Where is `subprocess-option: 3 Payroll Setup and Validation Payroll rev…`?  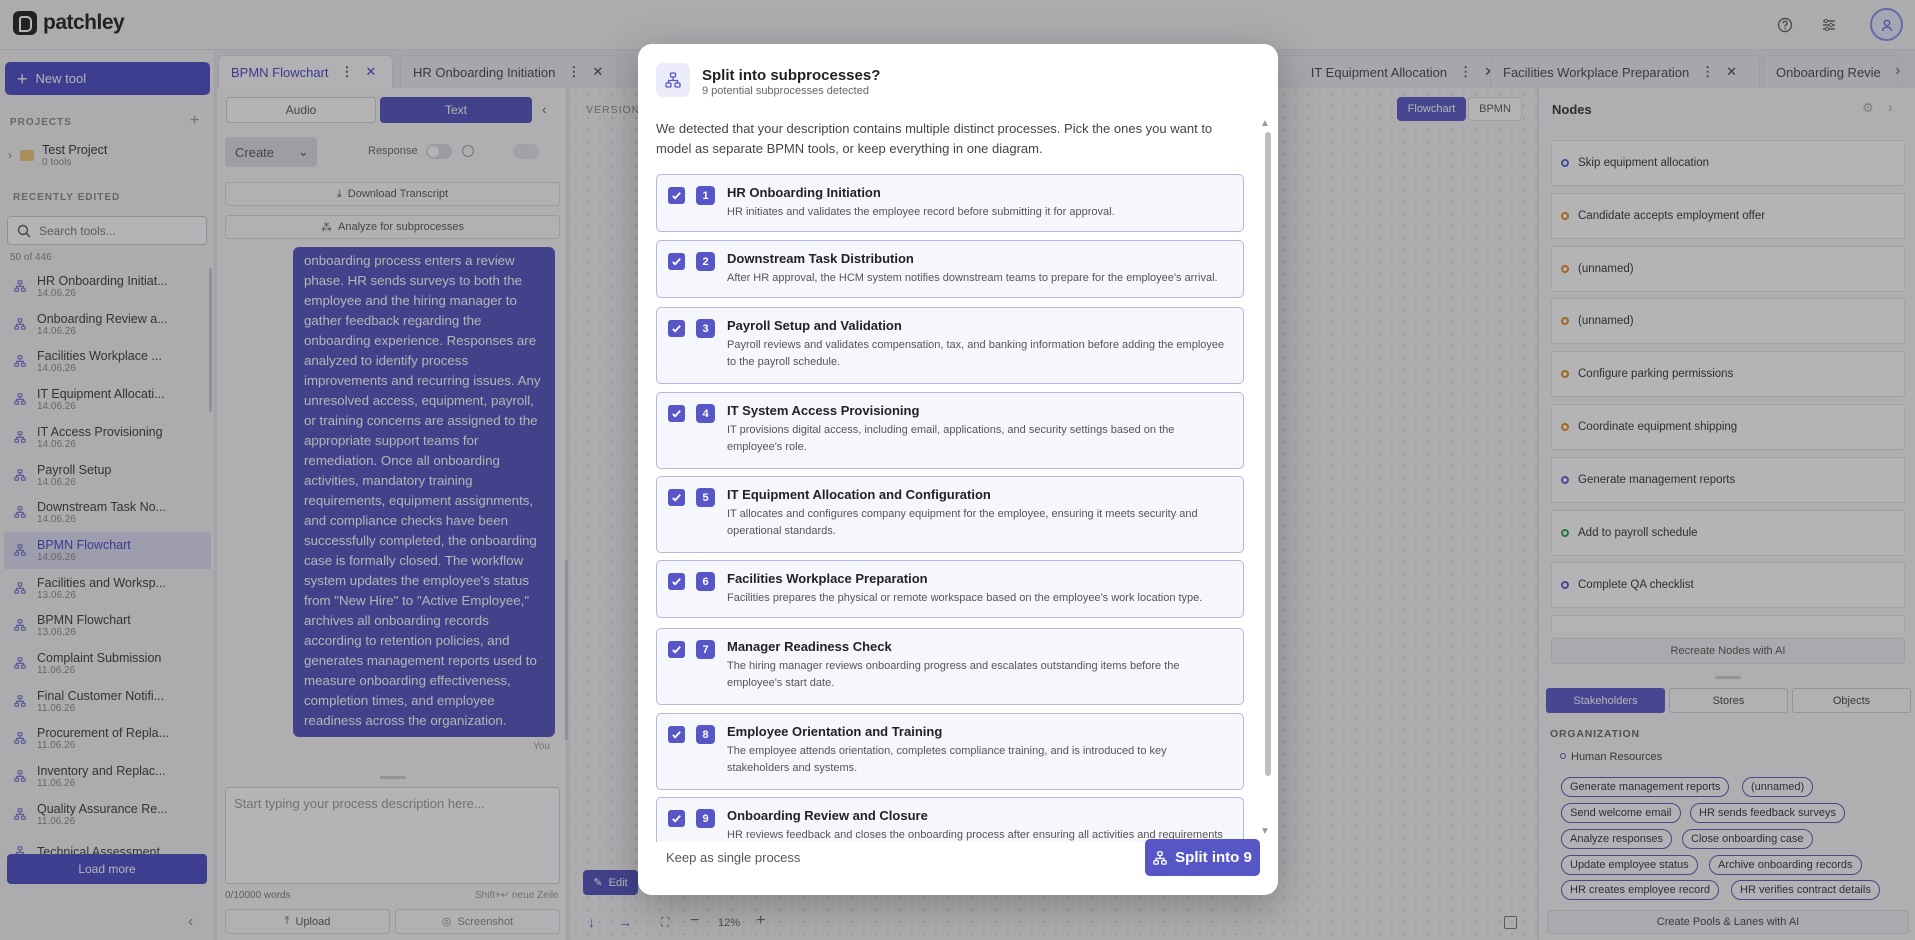
subprocess-option: 3 Payroll Setup and Validation Payroll rev… is located at coordinates (950, 345).